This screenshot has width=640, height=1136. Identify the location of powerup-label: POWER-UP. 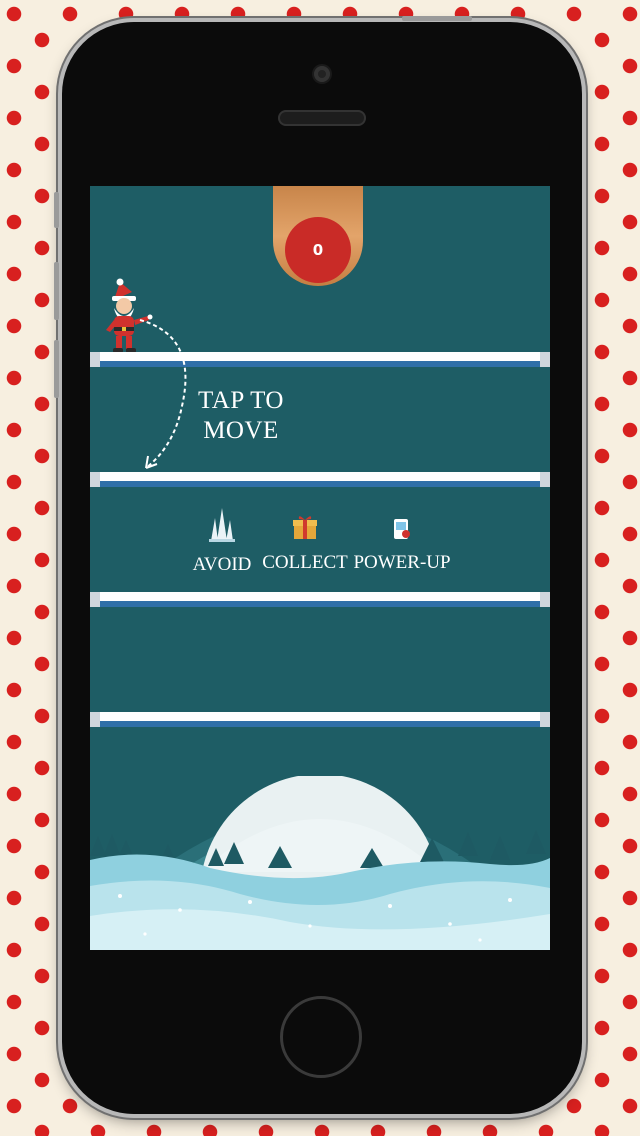
(402, 562).